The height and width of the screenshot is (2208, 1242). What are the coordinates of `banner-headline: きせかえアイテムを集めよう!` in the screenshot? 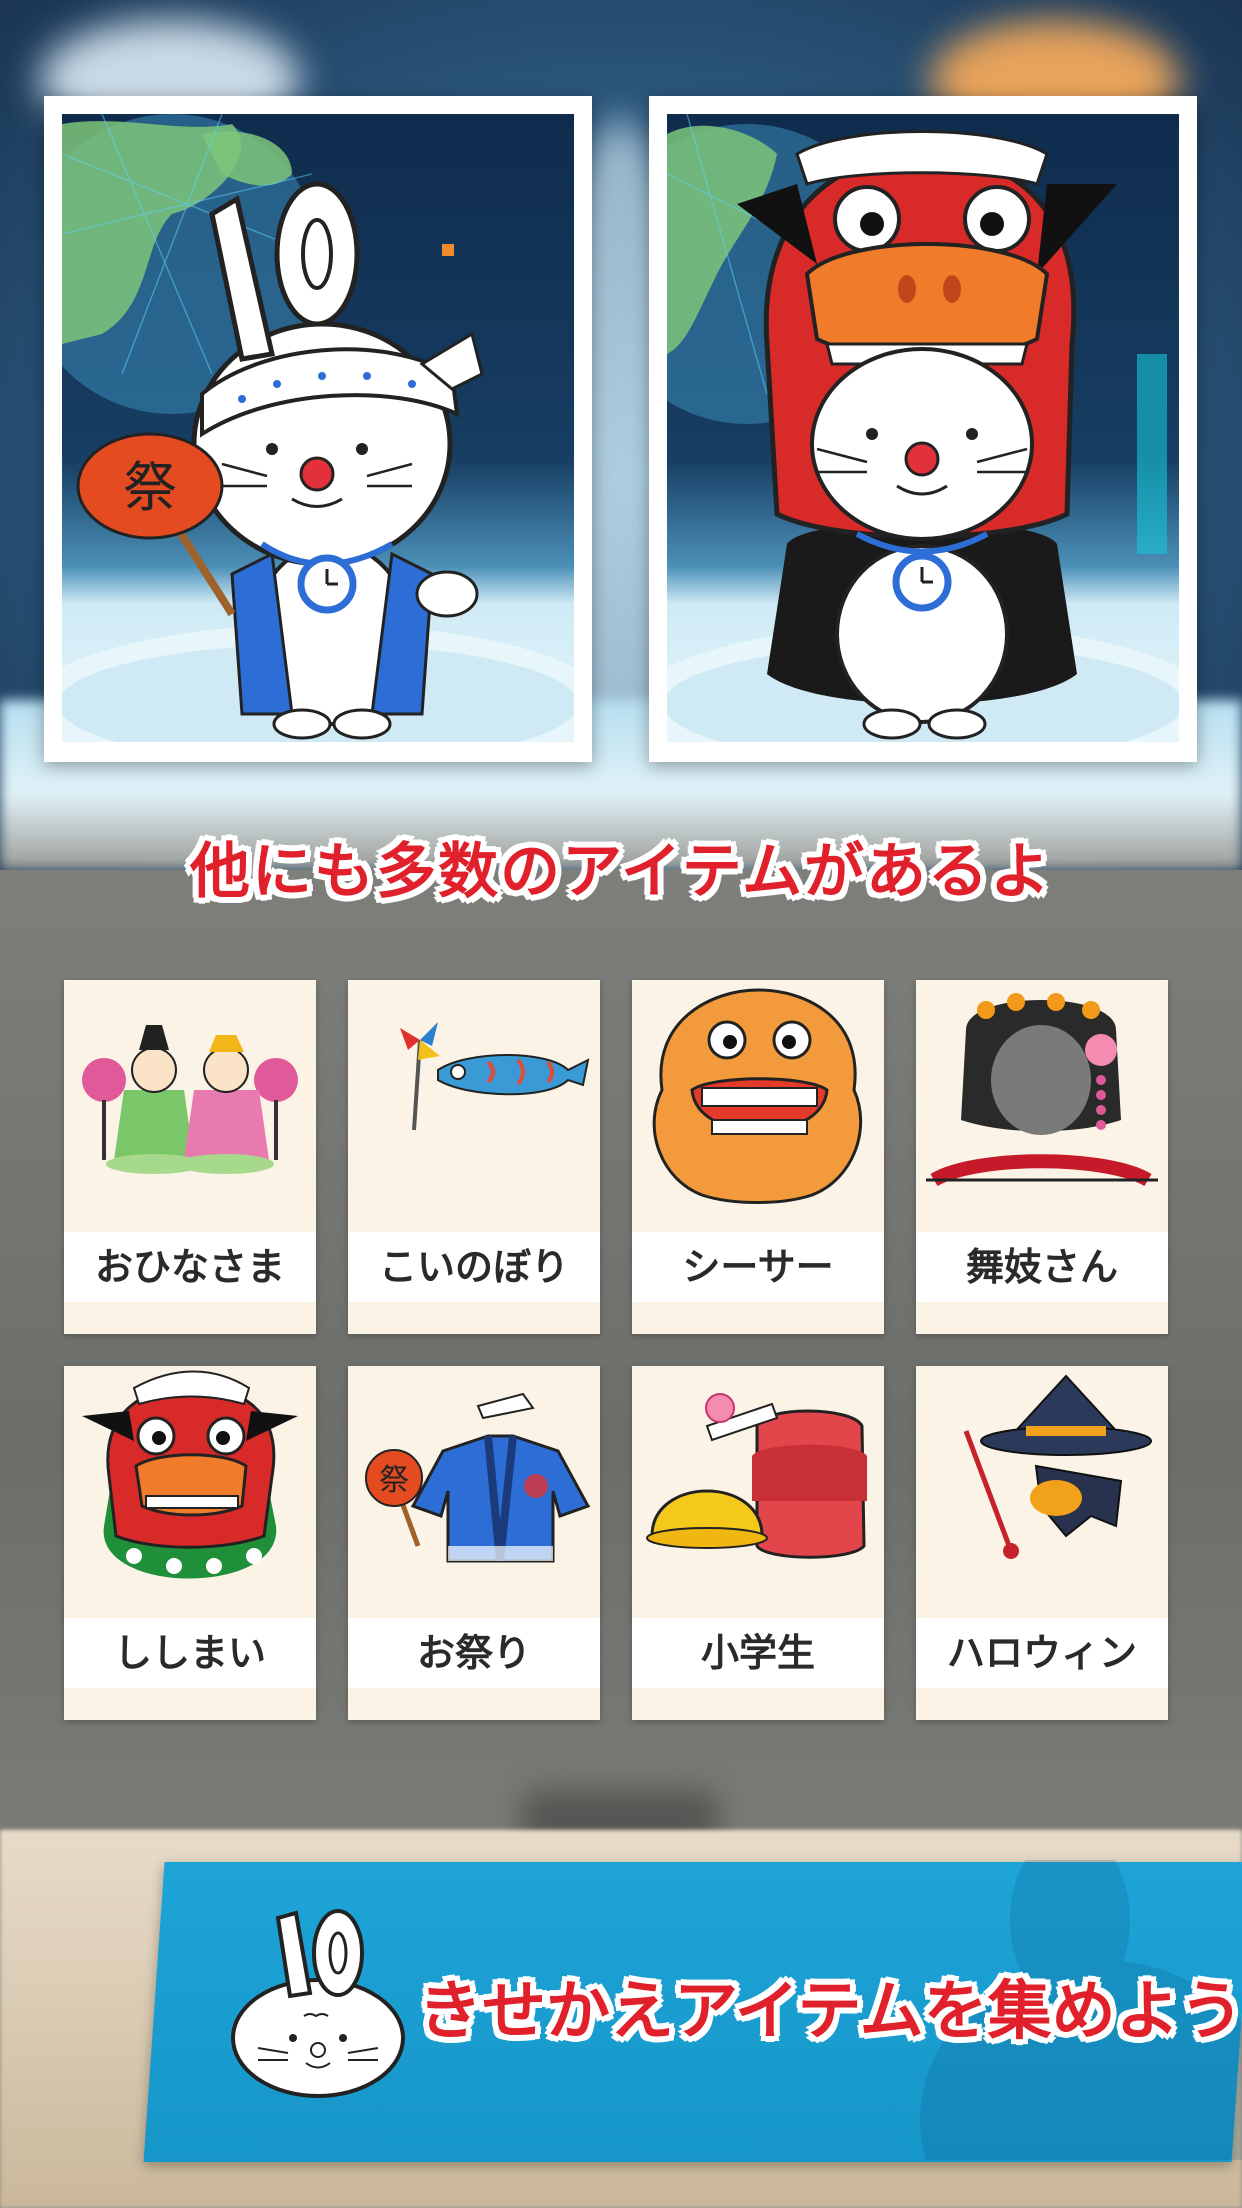 It's located at (830, 2012).